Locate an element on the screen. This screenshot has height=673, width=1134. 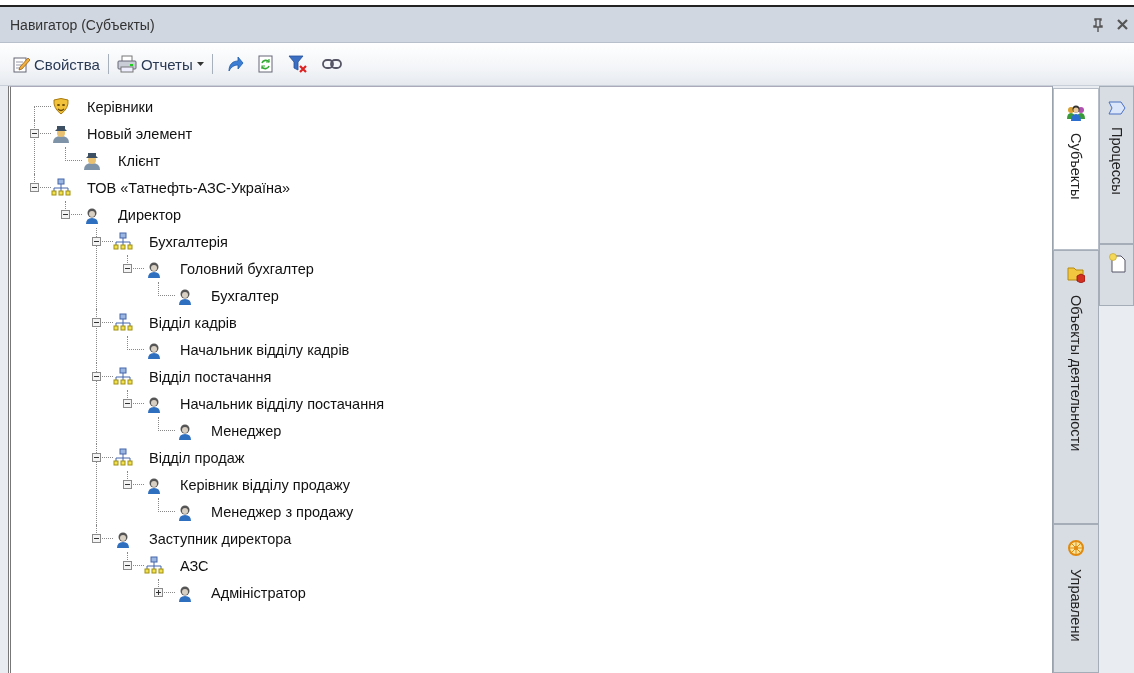
new-document-icon is located at coordinates (1116, 263).